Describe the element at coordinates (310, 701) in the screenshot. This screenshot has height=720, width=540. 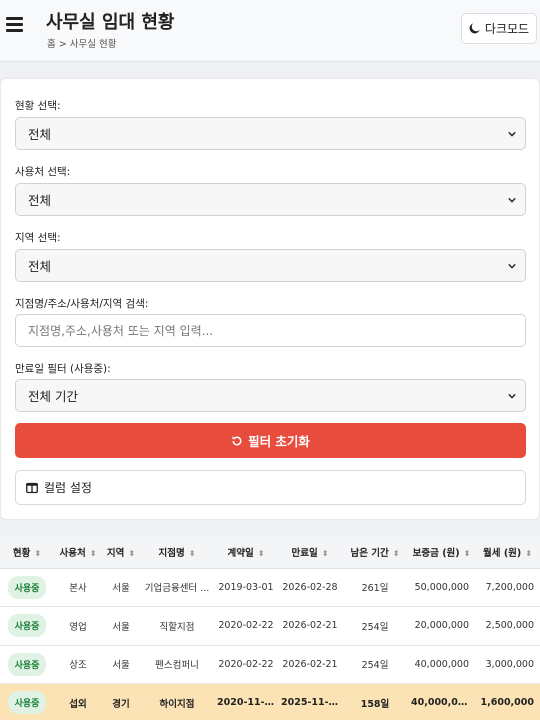
I see `end-date-cell: 2025-11-17` at that location.